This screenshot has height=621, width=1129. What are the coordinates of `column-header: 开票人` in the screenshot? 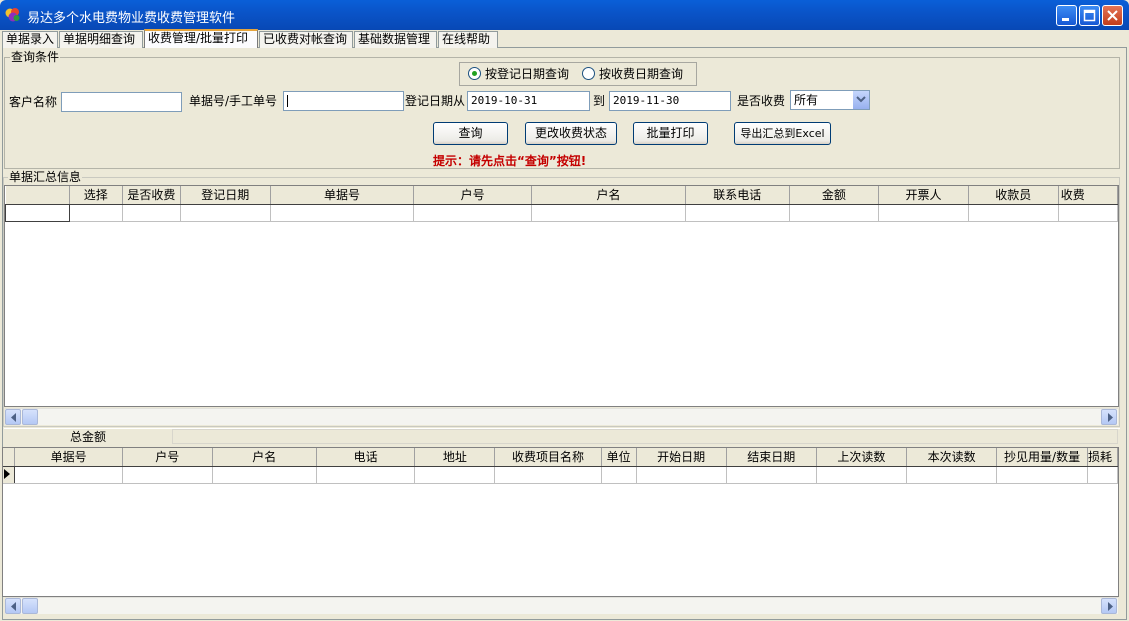 It's located at (923, 195).